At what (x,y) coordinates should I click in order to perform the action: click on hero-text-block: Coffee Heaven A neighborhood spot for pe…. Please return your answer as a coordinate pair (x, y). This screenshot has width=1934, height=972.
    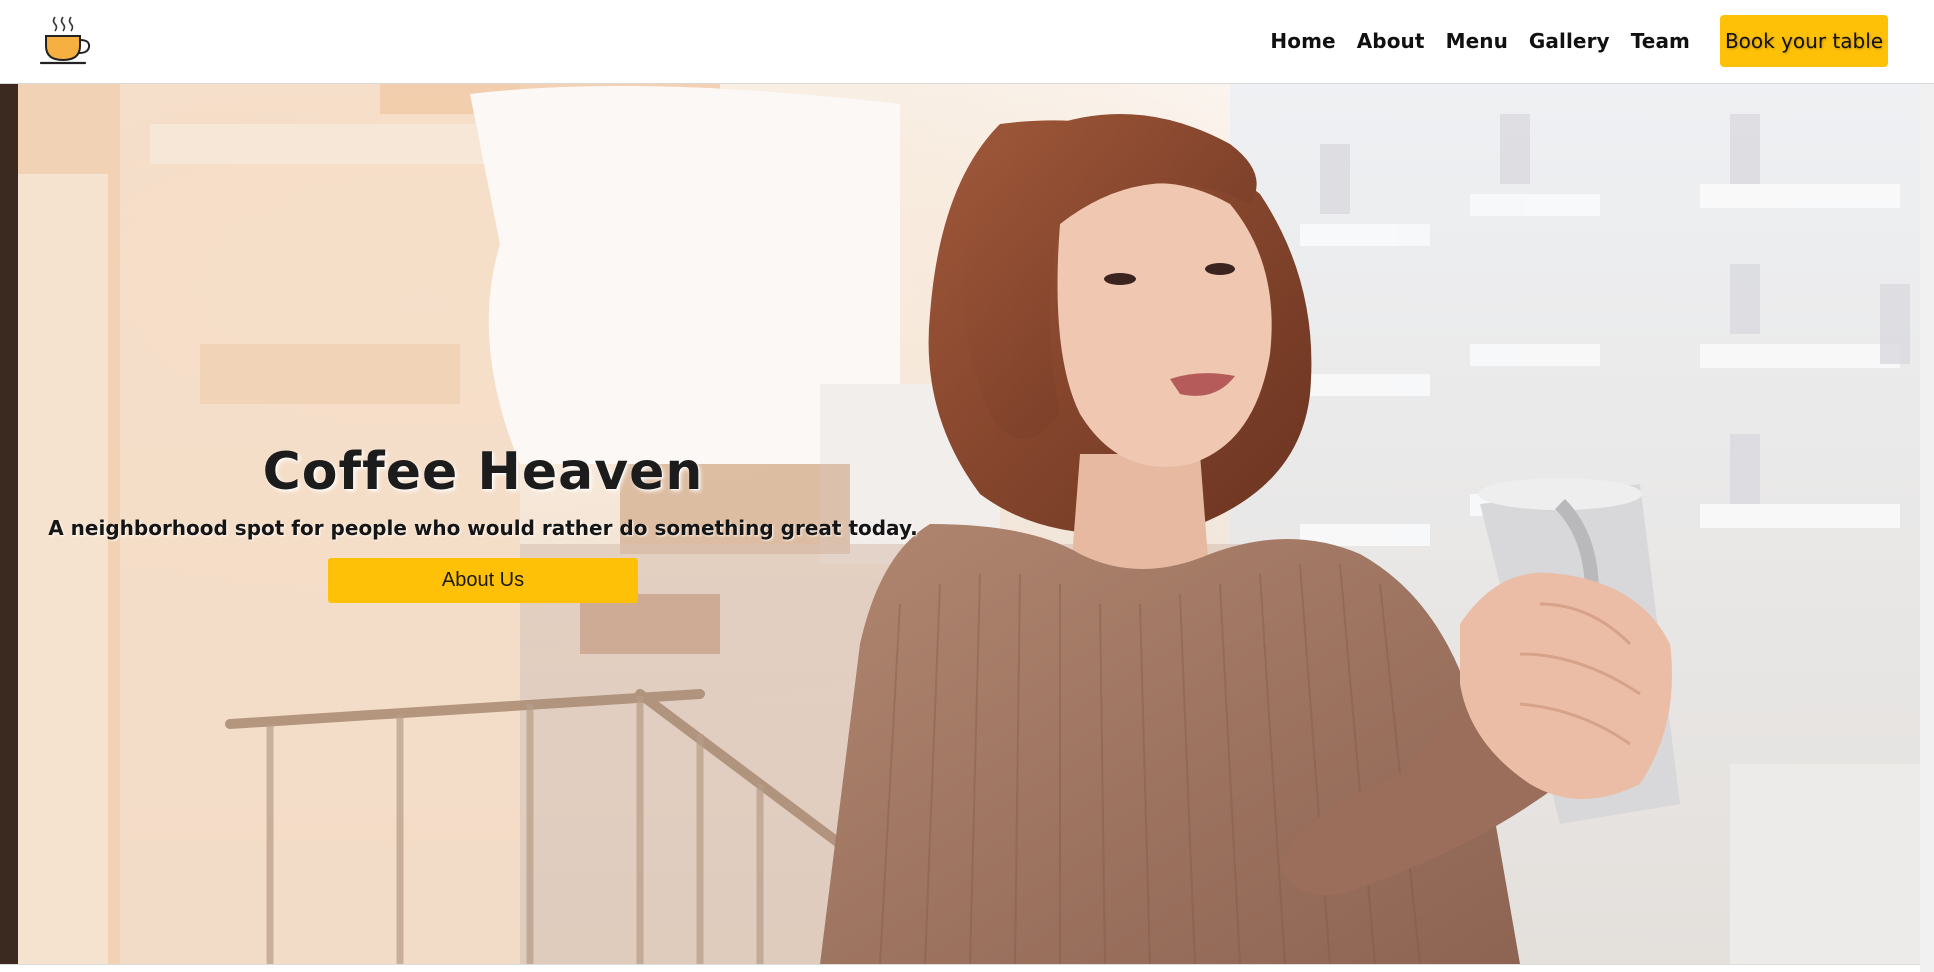
    Looking at the image, I should click on (483, 522).